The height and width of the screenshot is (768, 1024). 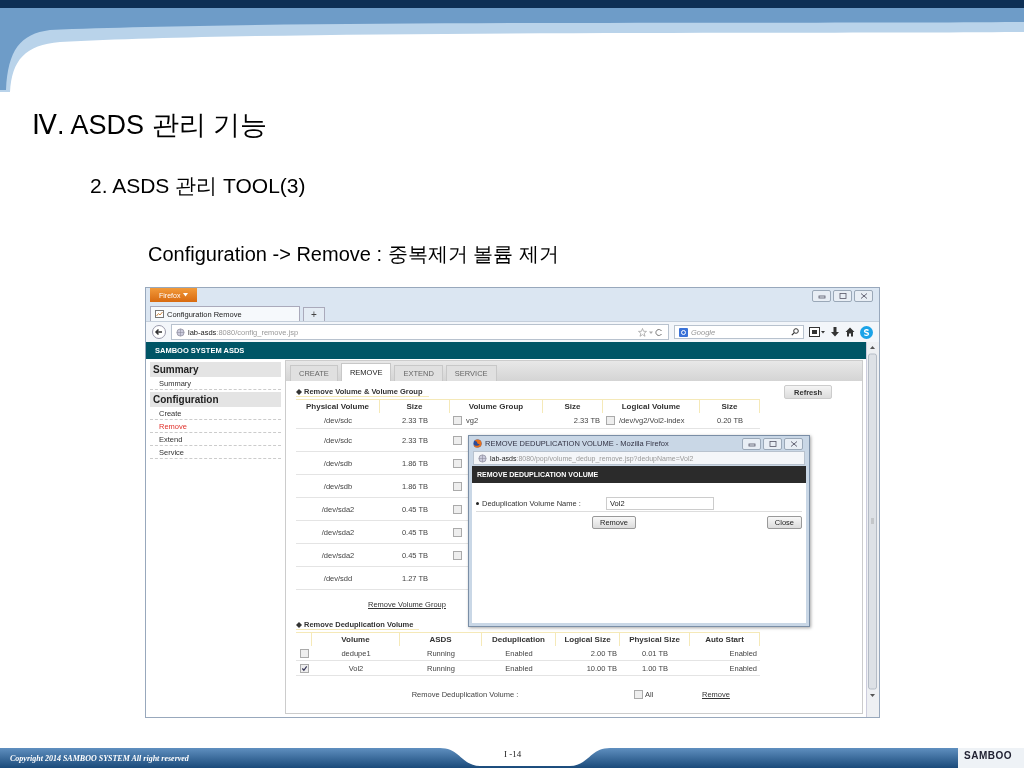 What do you see at coordinates (496, 406) in the screenshot?
I see `column-header: Volume Group` at bounding box center [496, 406].